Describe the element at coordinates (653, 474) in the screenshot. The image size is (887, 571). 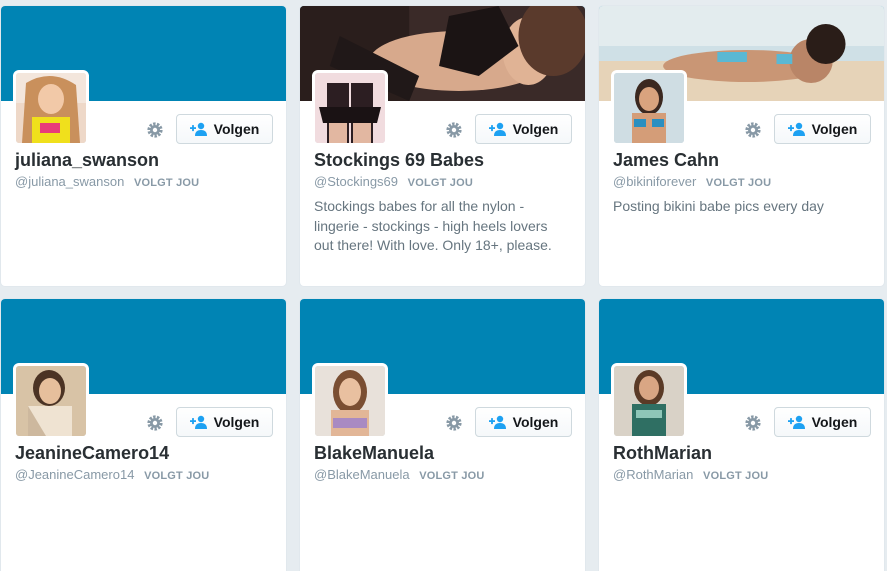
I see `user-handle: @RothMarian` at that location.